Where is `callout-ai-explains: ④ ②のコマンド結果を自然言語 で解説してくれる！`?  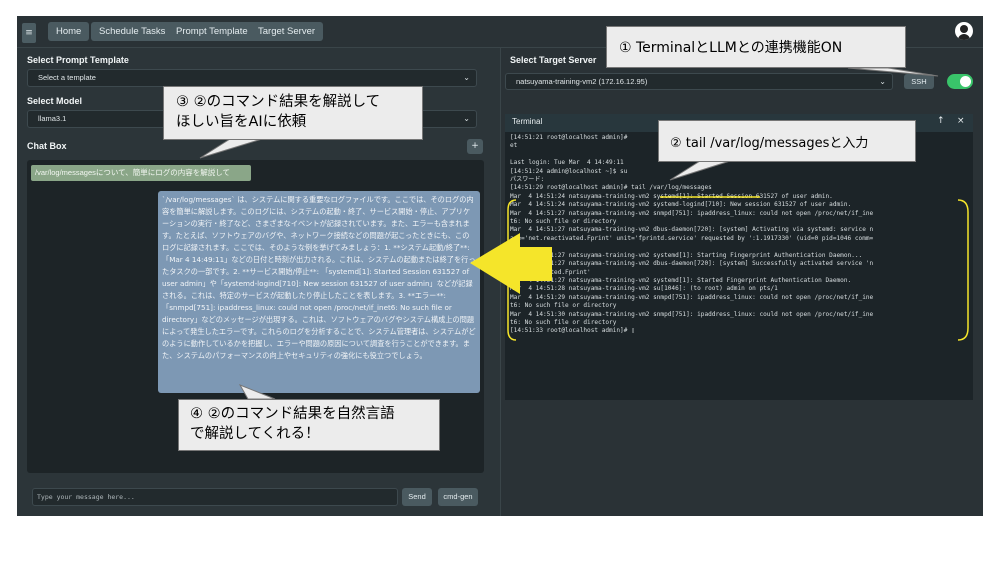 callout-ai-explains: ④ ②のコマンド結果を自然言語 で解説してくれる！ is located at coordinates (309, 425).